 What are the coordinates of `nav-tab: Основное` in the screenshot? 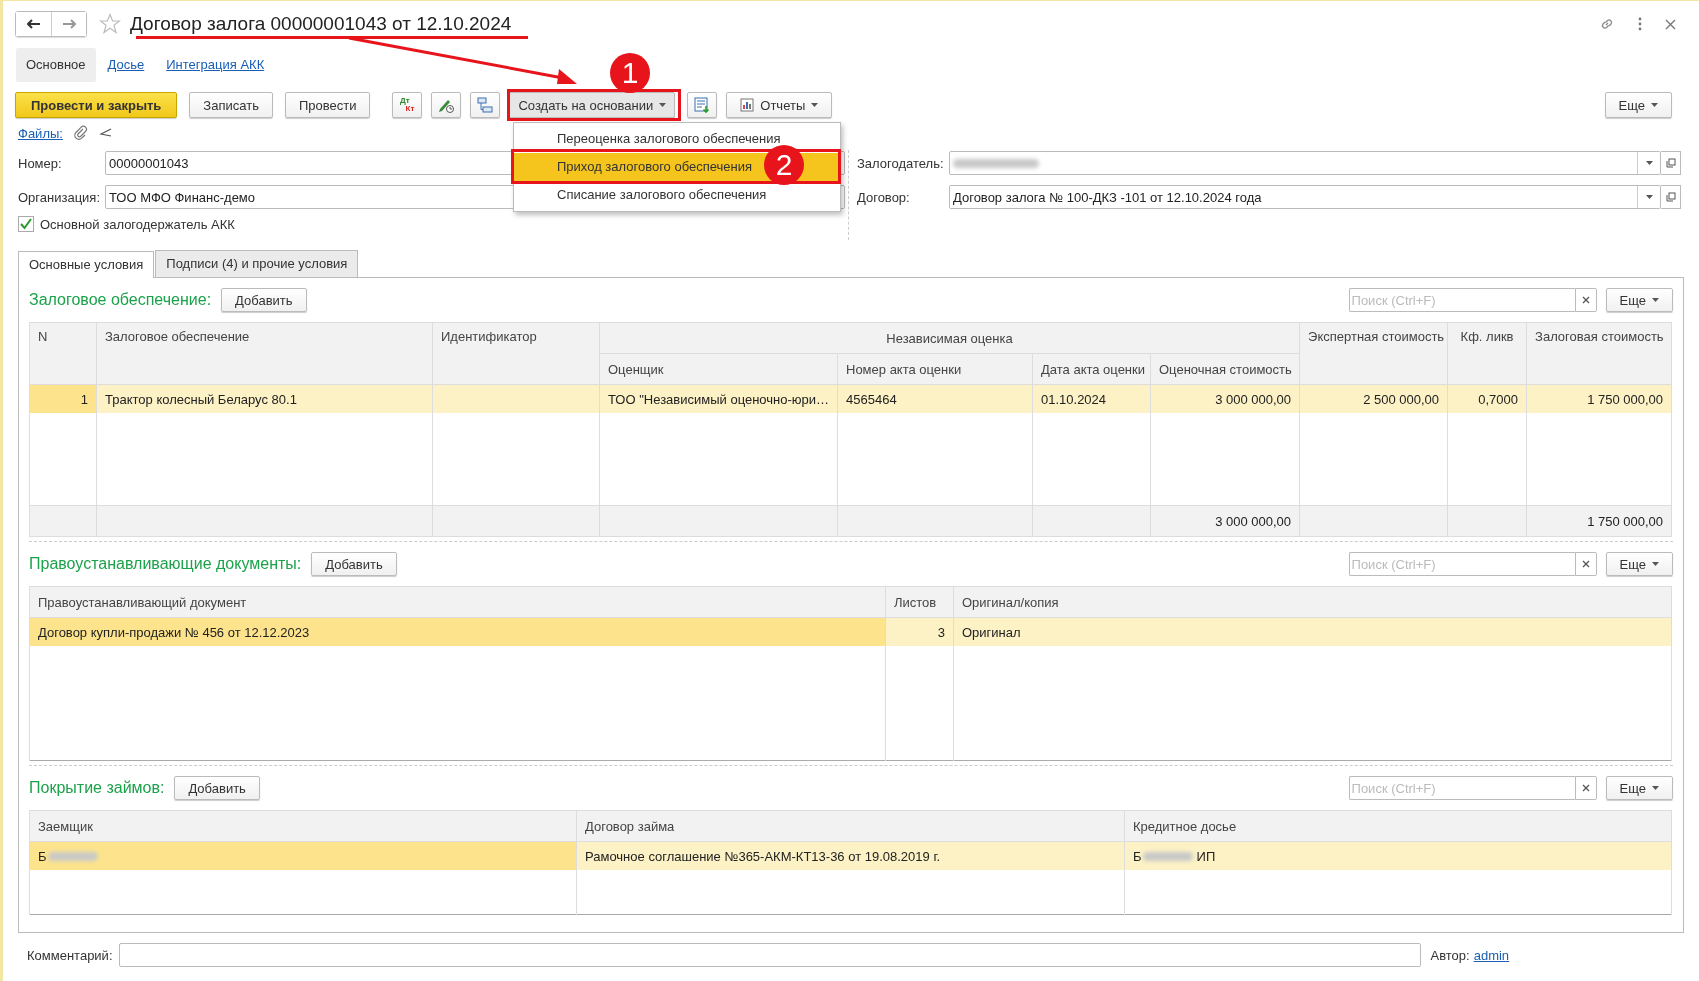 It's located at (56, 65).